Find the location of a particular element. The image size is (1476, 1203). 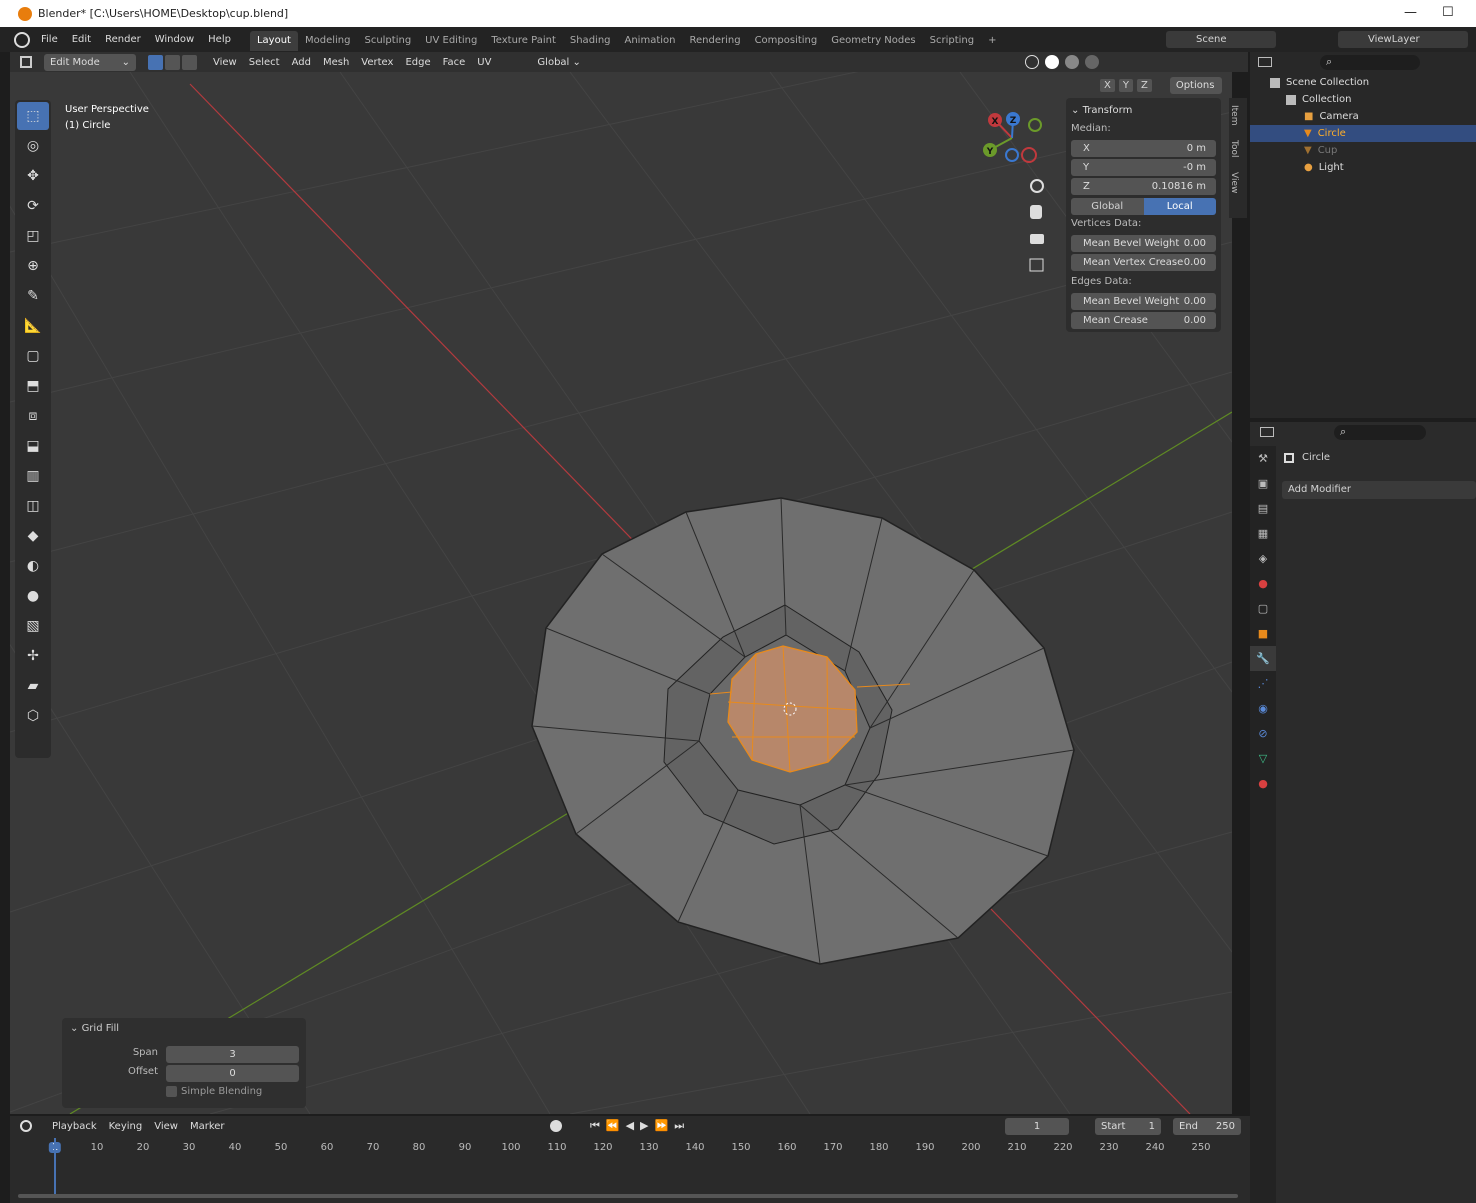

outliner-item-circle: ▼ Circle is located at coordinates (1363, 133).